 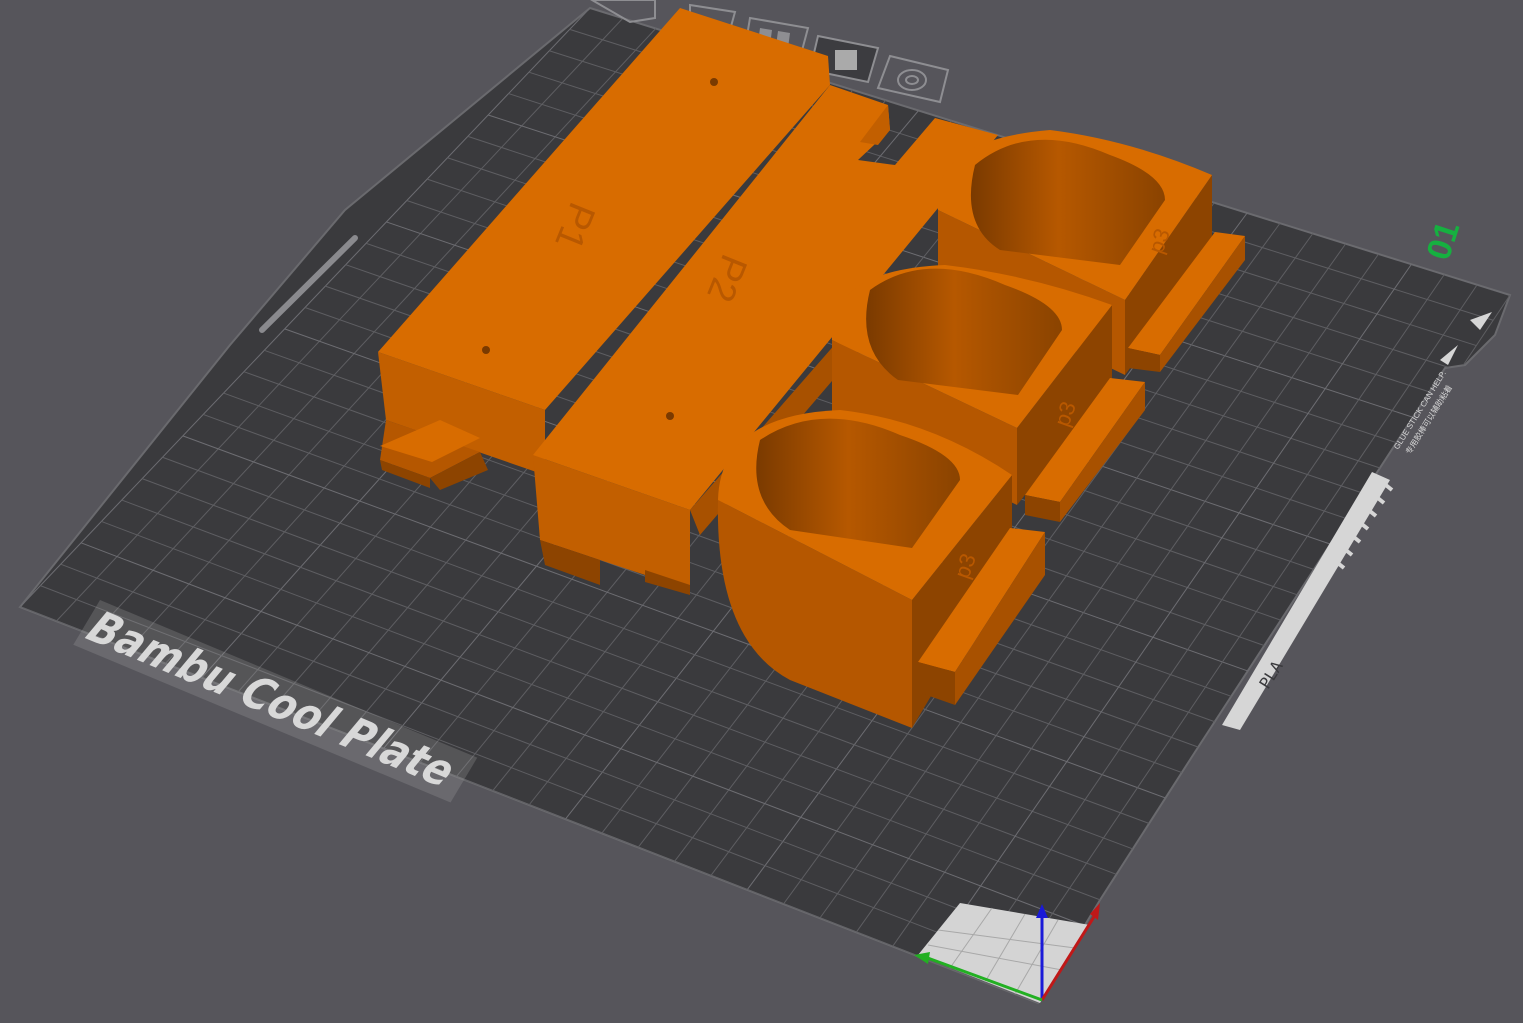 I want to click on lock-icon, so click(x=913, y=79).